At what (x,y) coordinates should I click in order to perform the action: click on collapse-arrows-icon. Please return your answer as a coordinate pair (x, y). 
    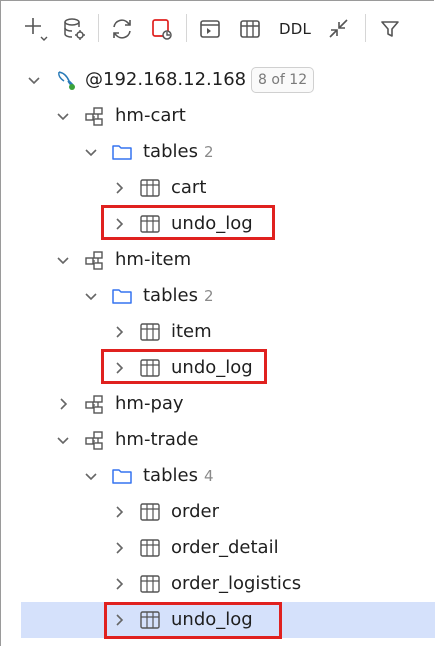
    Looking at the image, I should click on (338, 28).